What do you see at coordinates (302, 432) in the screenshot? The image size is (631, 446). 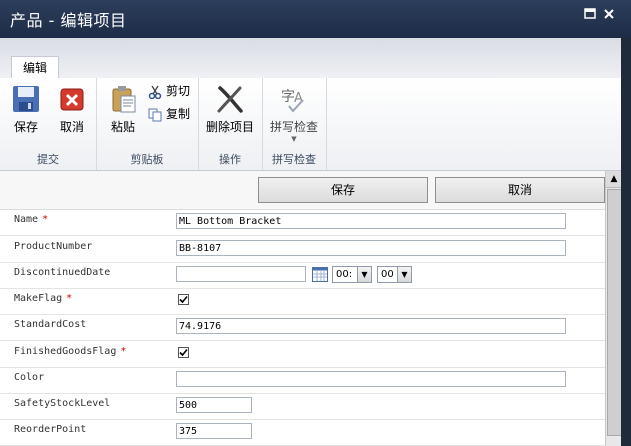 I see `field-row-reorder-point: ReorderPoint 375` at bounding box center [302, 432].